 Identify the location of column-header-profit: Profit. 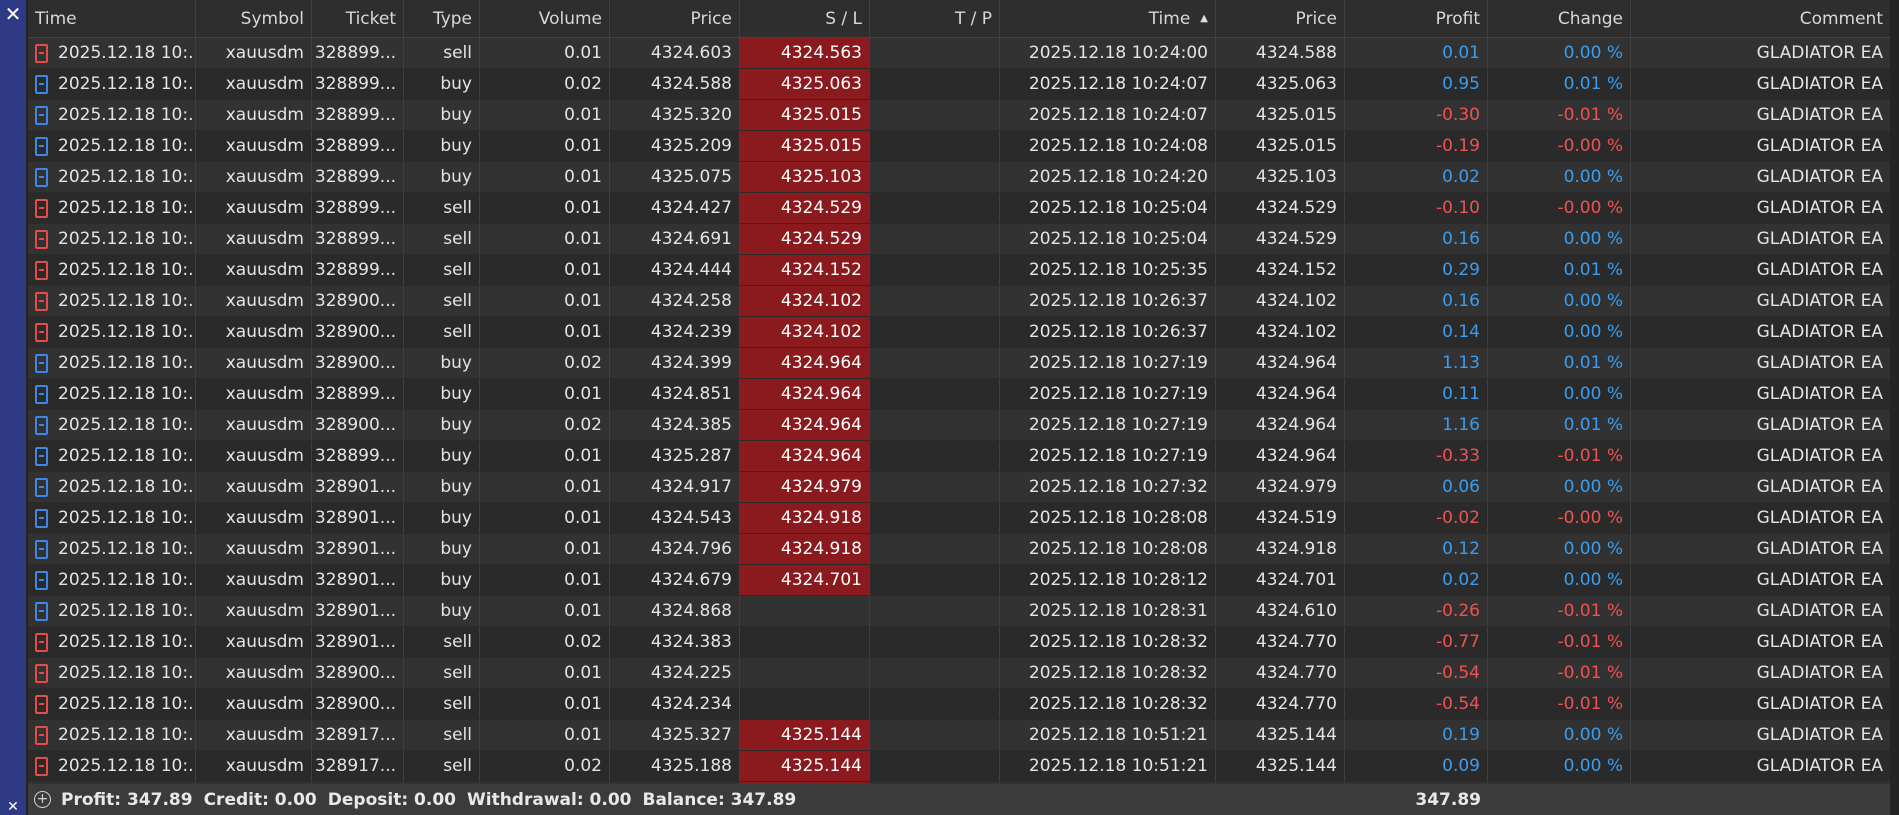
(1416, 18).